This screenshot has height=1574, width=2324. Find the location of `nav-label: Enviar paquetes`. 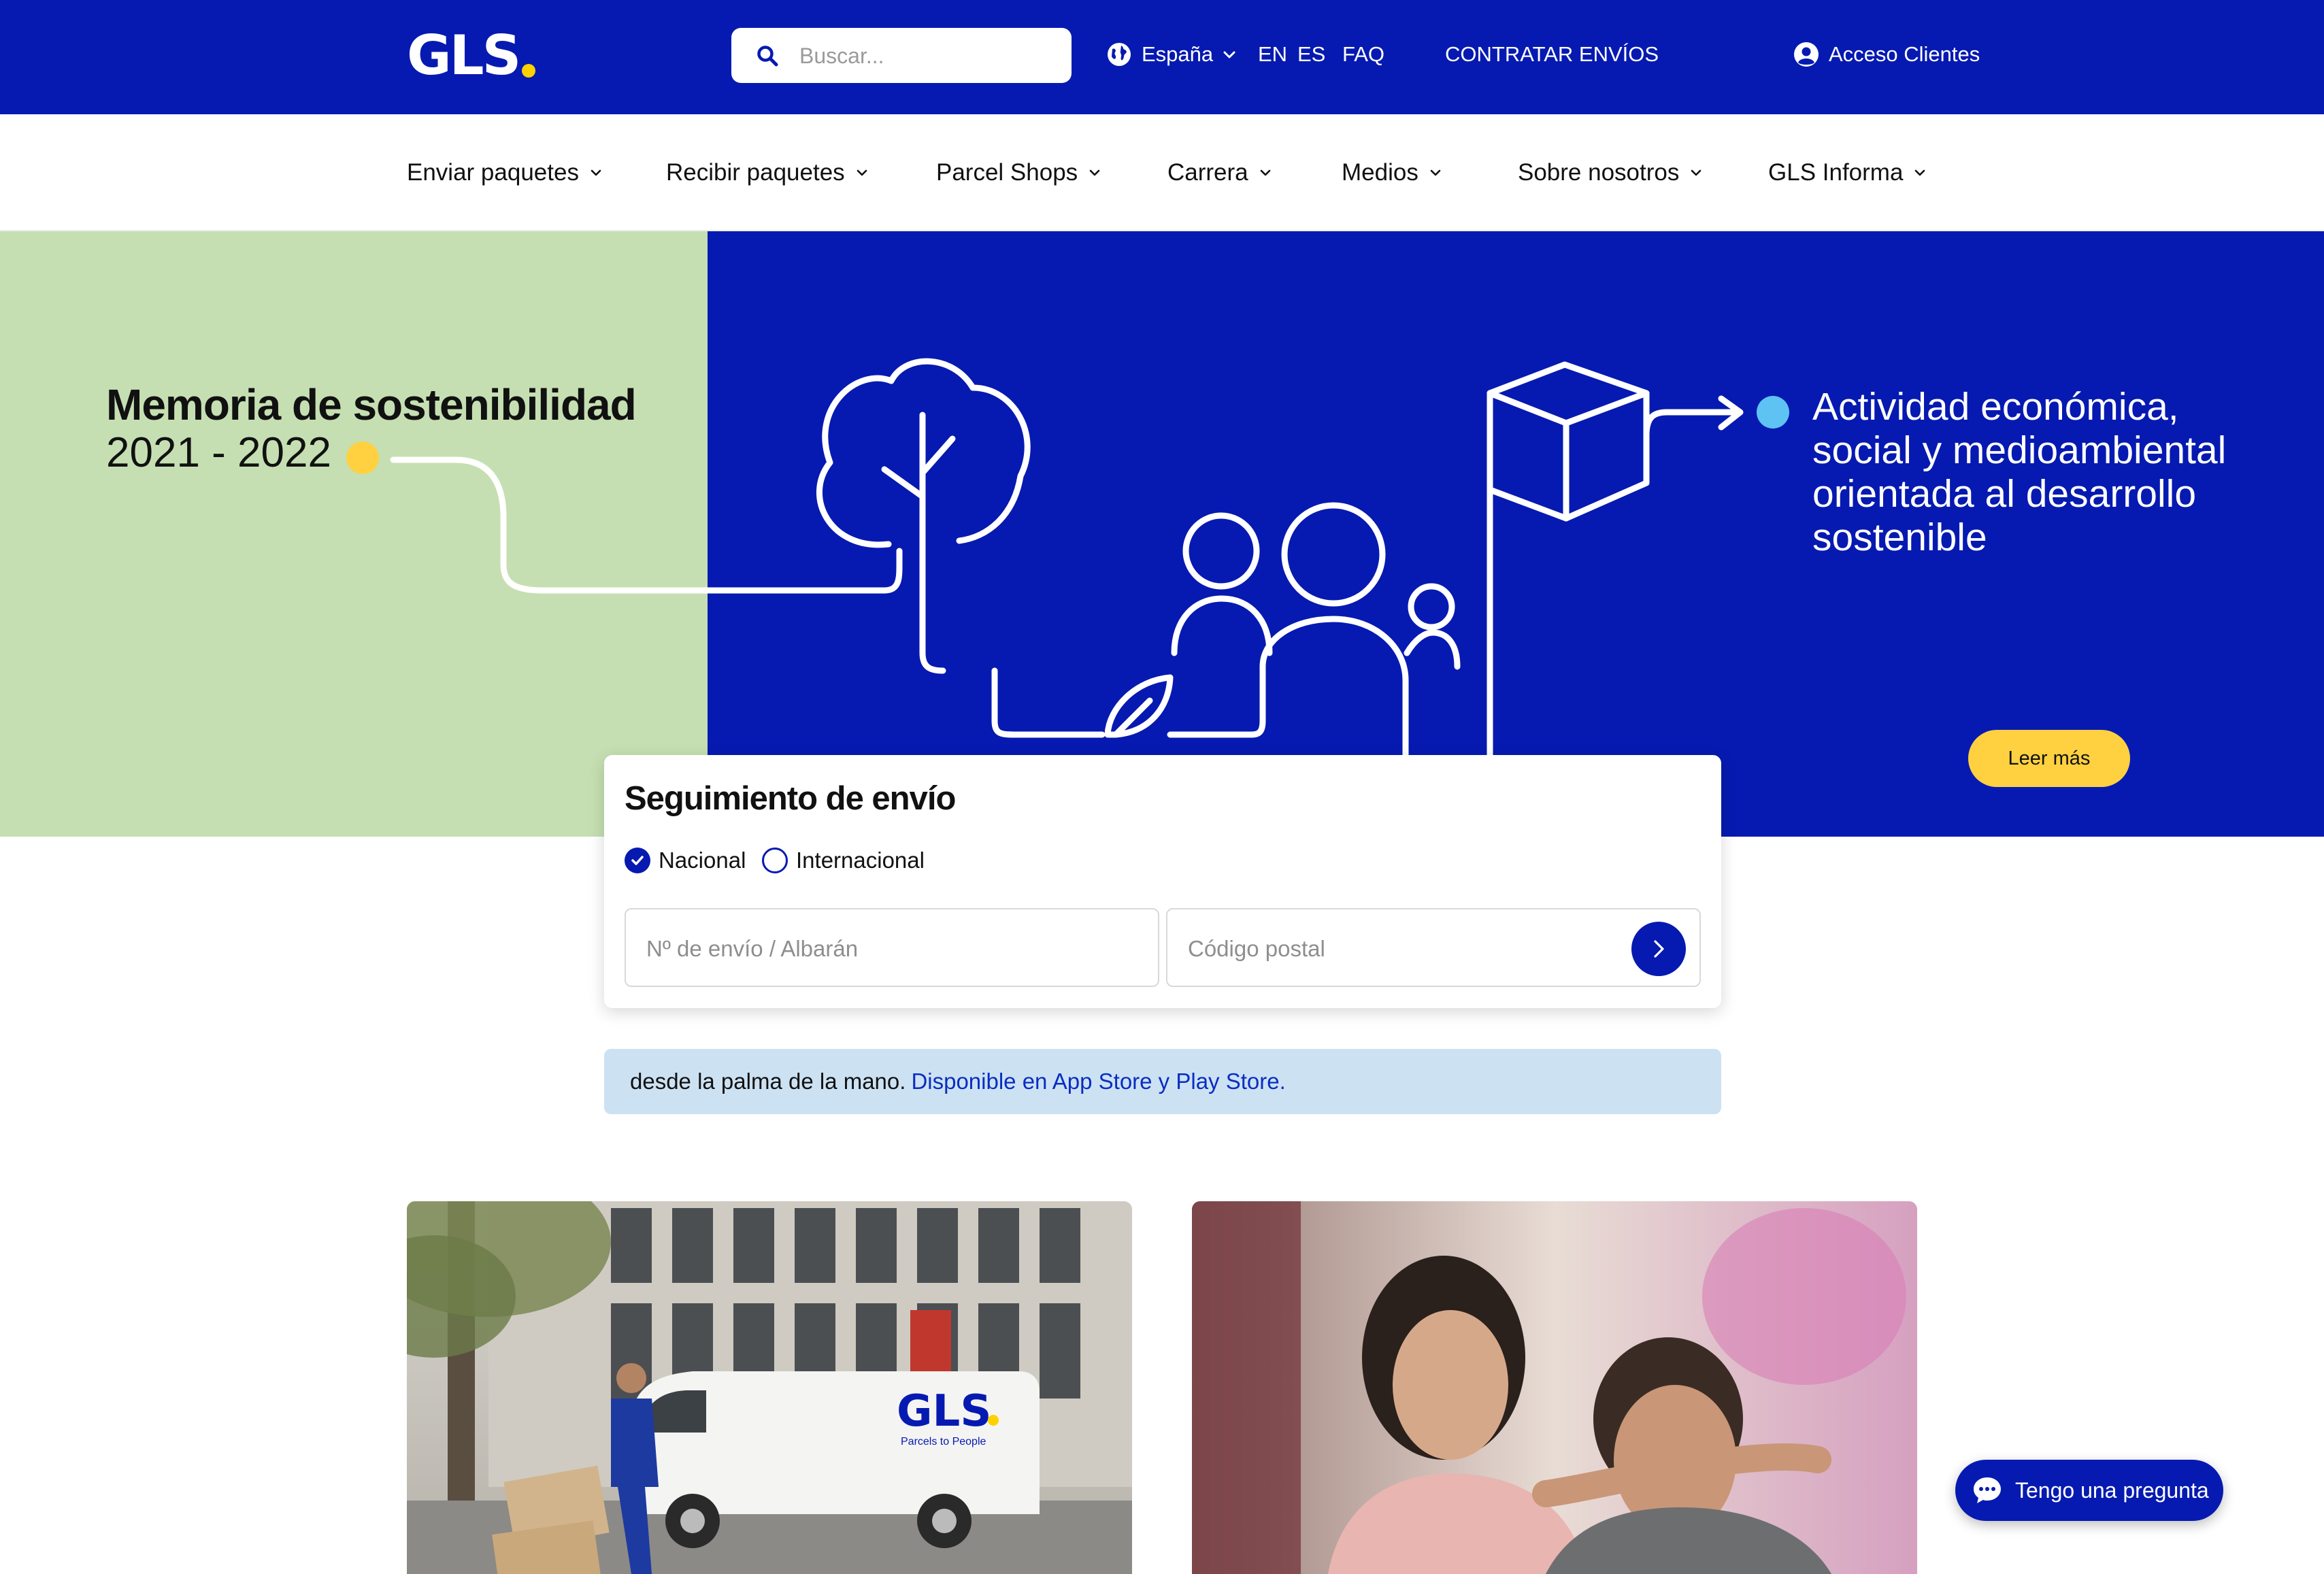

nav-label: Enviar paquetes is located at coordinates (493, 172).